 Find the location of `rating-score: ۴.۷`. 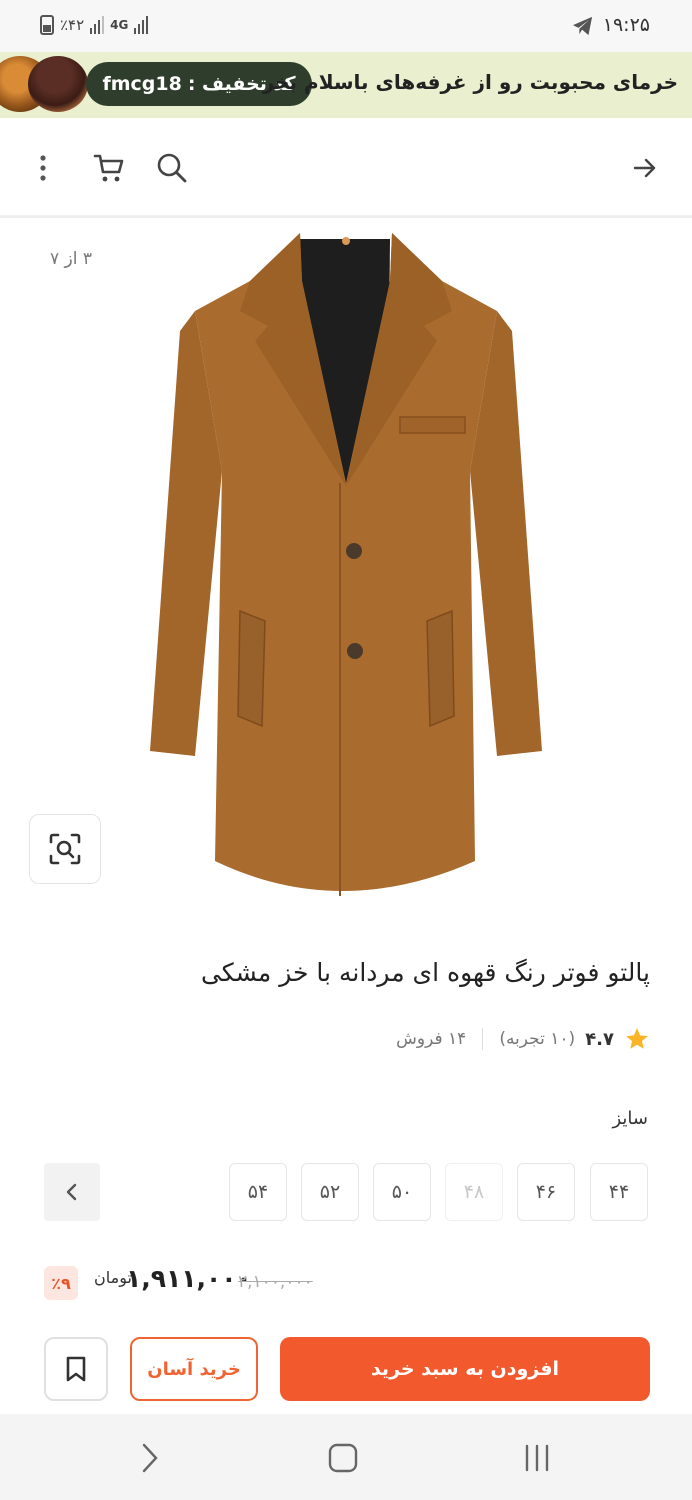

rating-score: ۴.۷ is located at coordinates (599, 1039).